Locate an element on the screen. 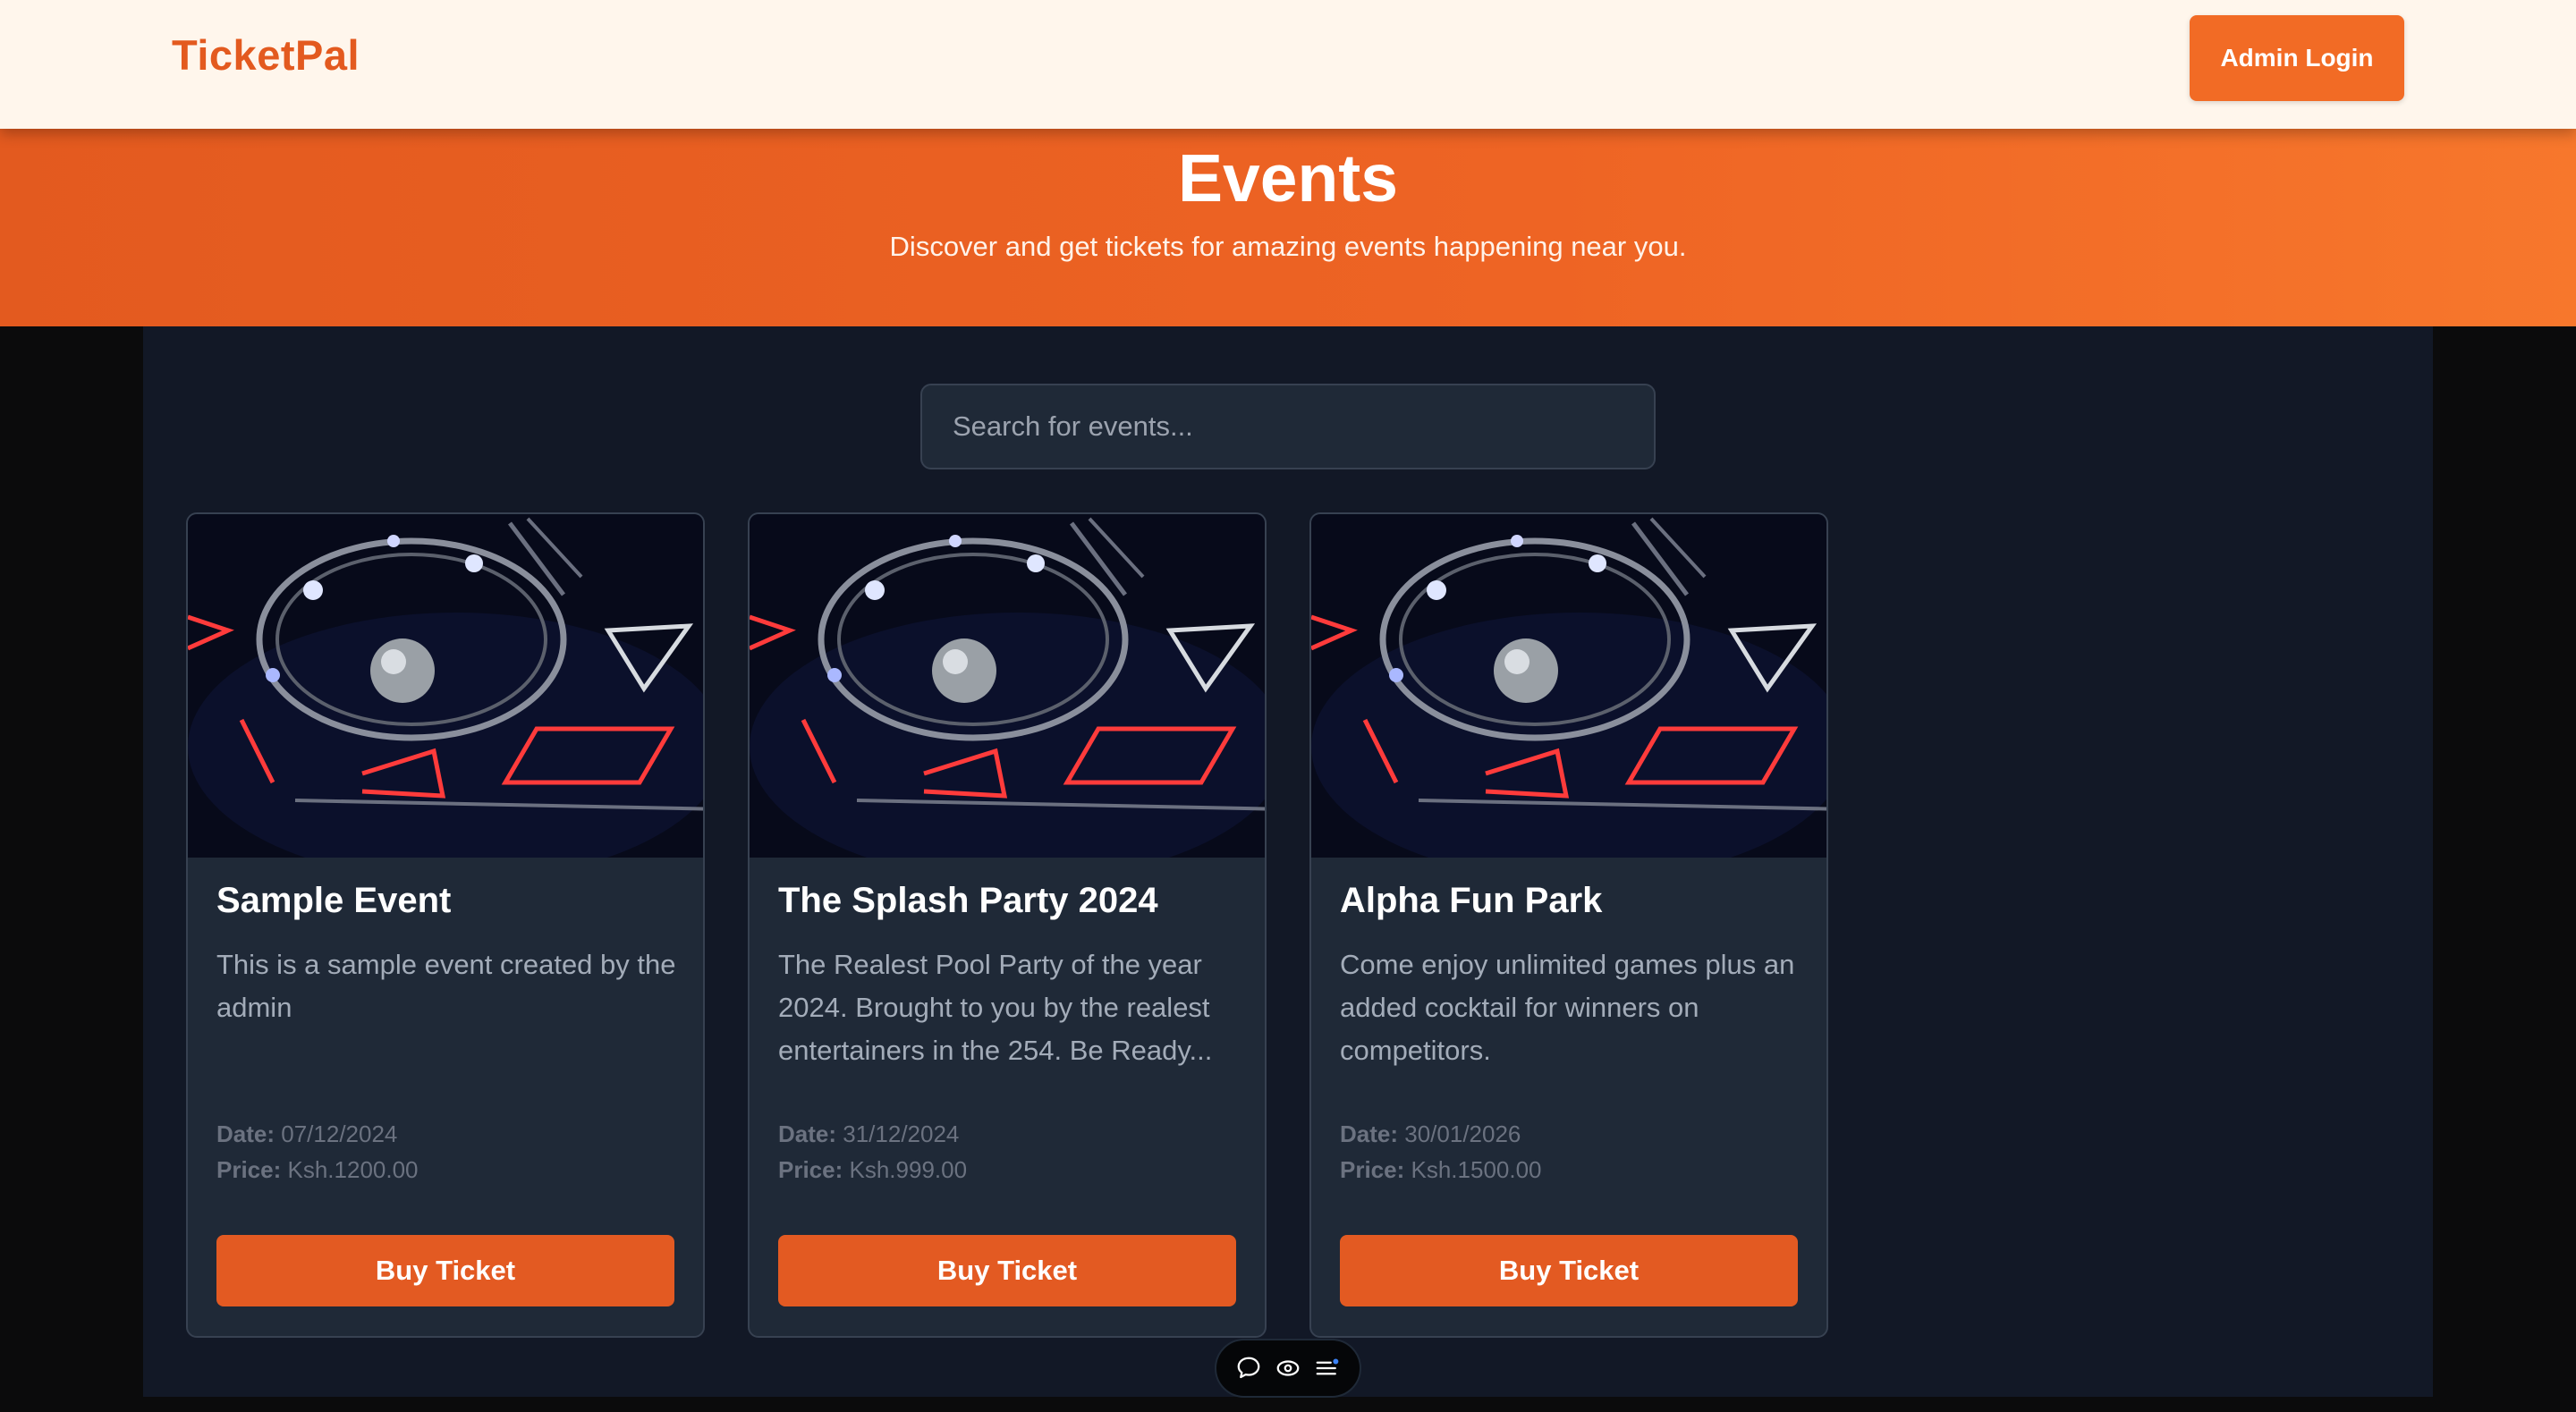 This screenshot has height=1412, width=2576. chat-icon is located at coordinates (1248, 1369).